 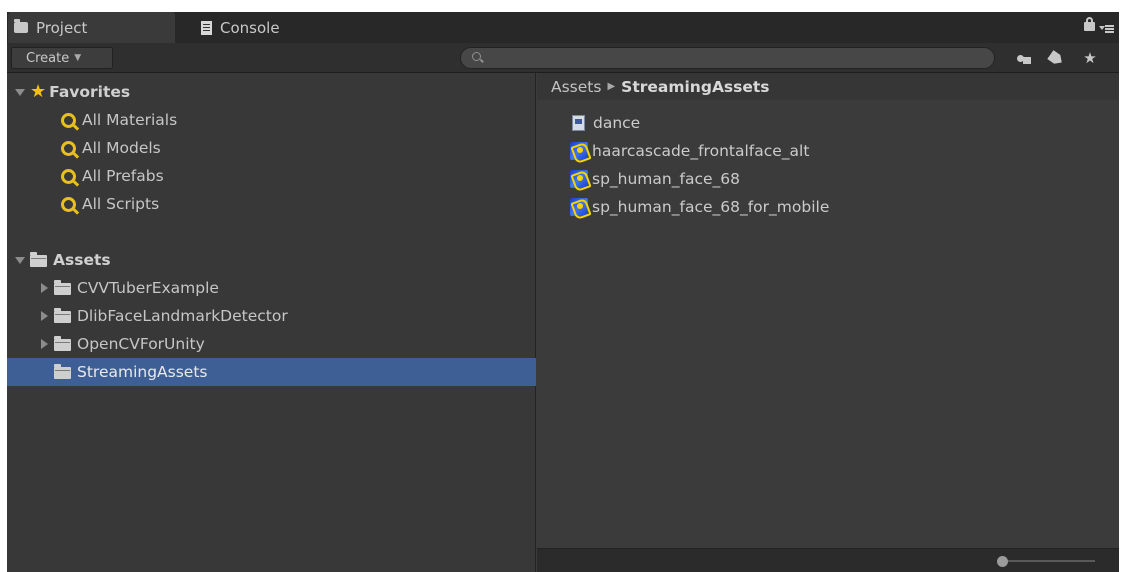 I want to click on tree-item-favorite: All Prefabs, so click(x=271, y=176).